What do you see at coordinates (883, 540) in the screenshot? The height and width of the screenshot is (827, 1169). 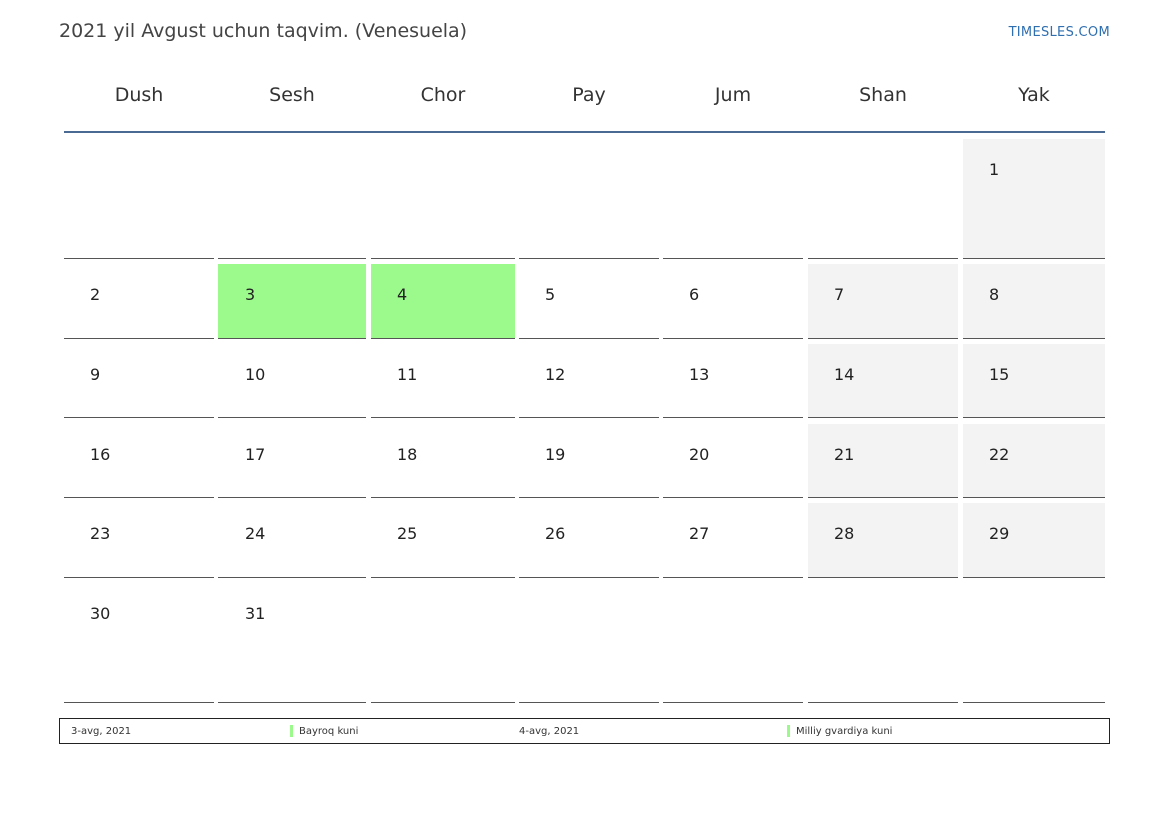 I see `calendar-day-cell: 28` at bounding box center [883, 540].